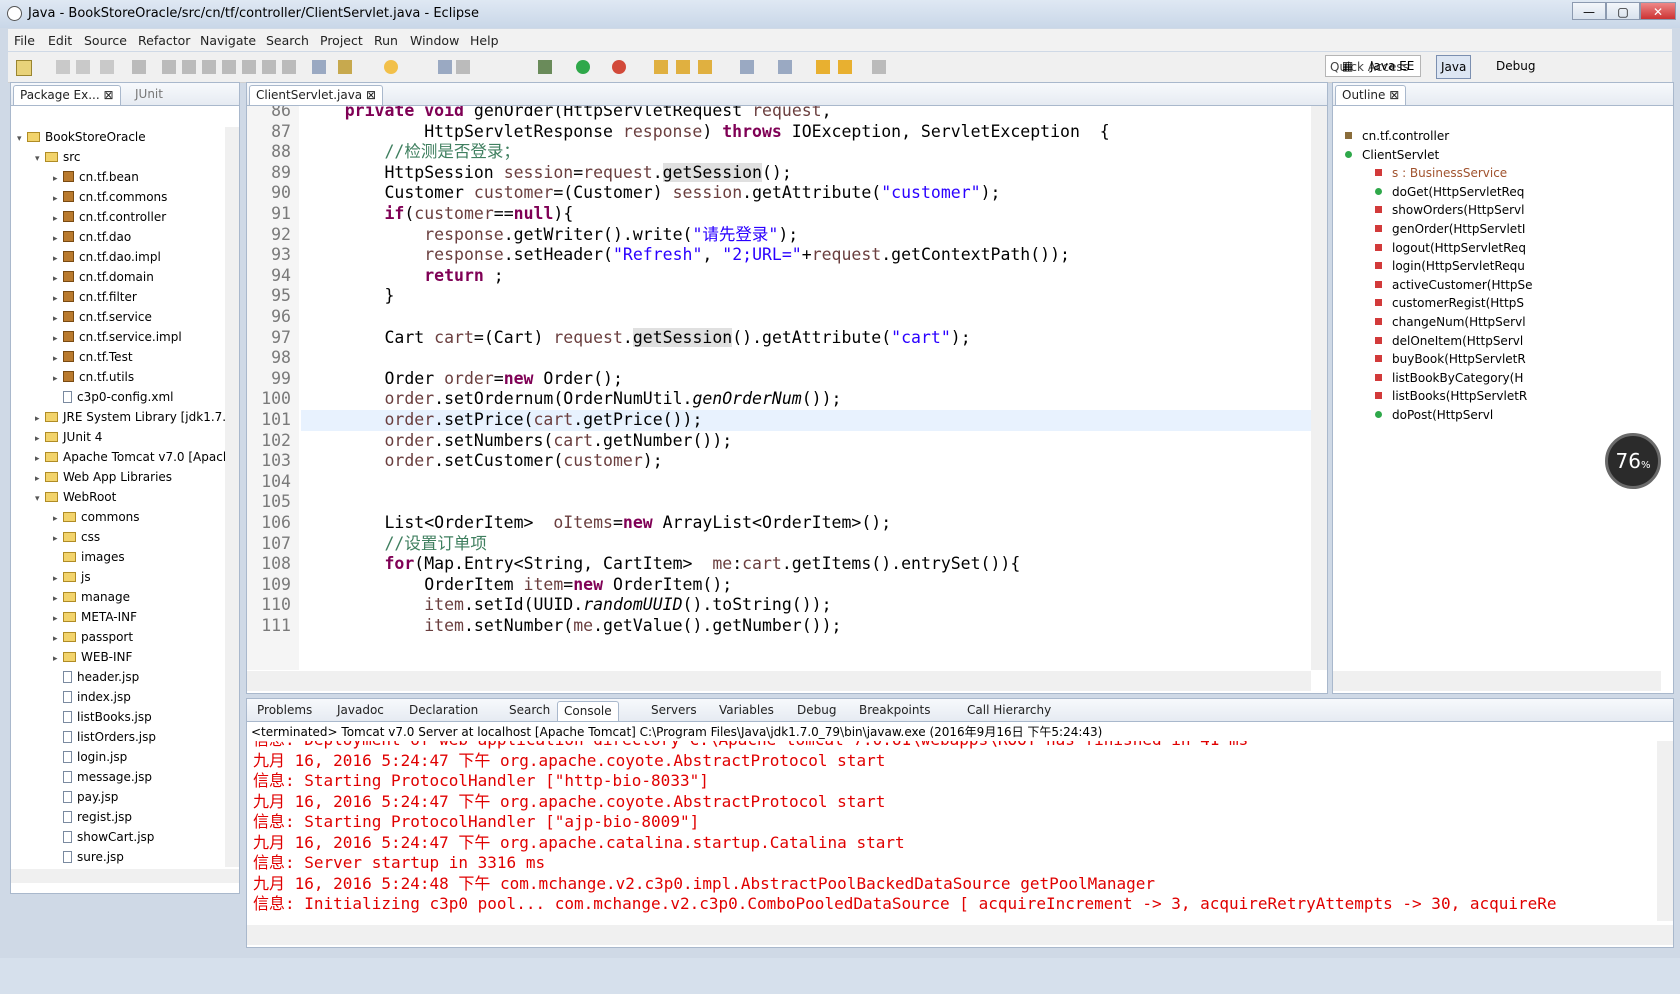 This screenshot has height=994, width=1680. I want to click on menu-window: Window, so click(434, 40).